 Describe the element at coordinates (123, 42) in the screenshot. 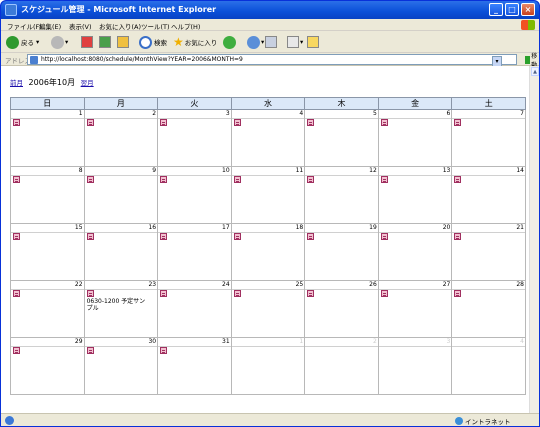

I see `home-button` at that location.